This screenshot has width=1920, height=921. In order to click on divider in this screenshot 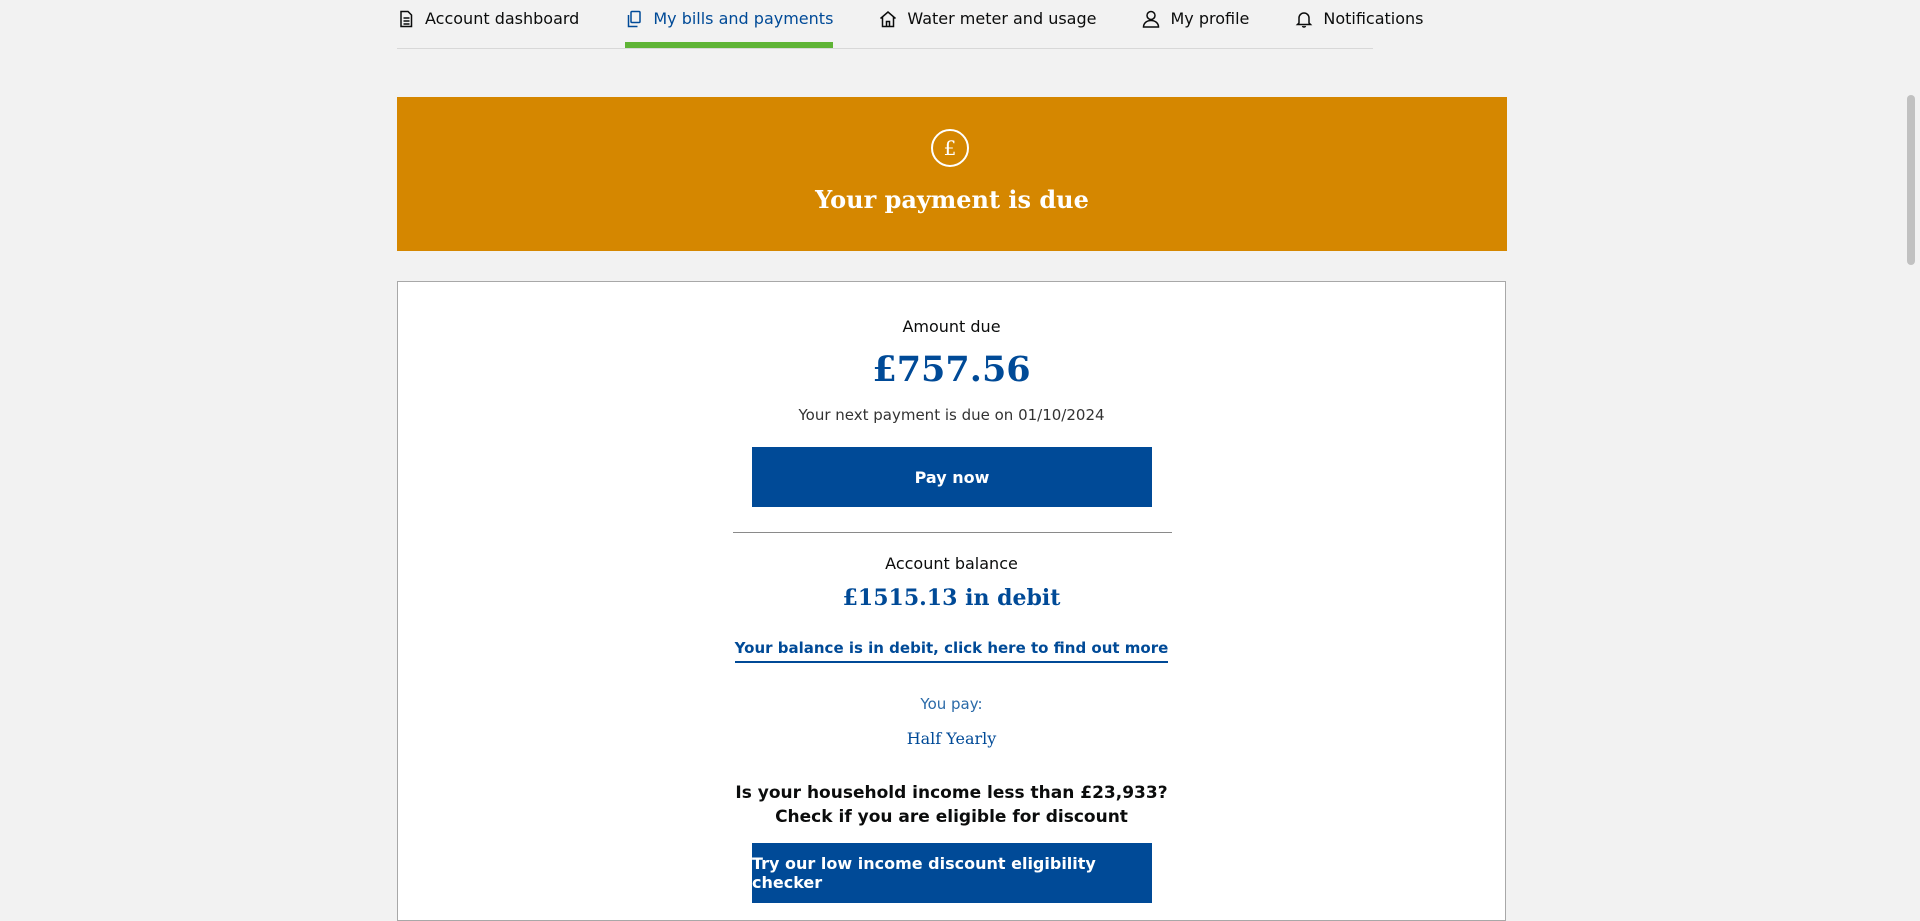, I will do `click(952, 532)`.